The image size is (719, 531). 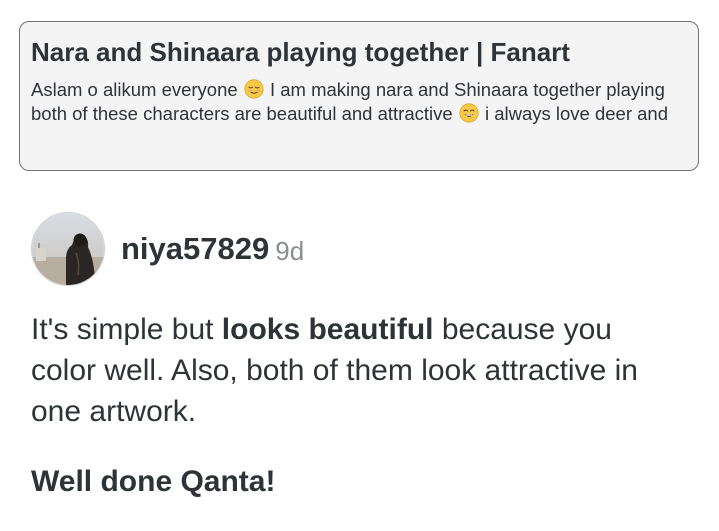 What do you see at coordinates (126, 329) in the screenshot?
I see `comment-text-part-1: It's simple but` at bounding box center [126, 329].